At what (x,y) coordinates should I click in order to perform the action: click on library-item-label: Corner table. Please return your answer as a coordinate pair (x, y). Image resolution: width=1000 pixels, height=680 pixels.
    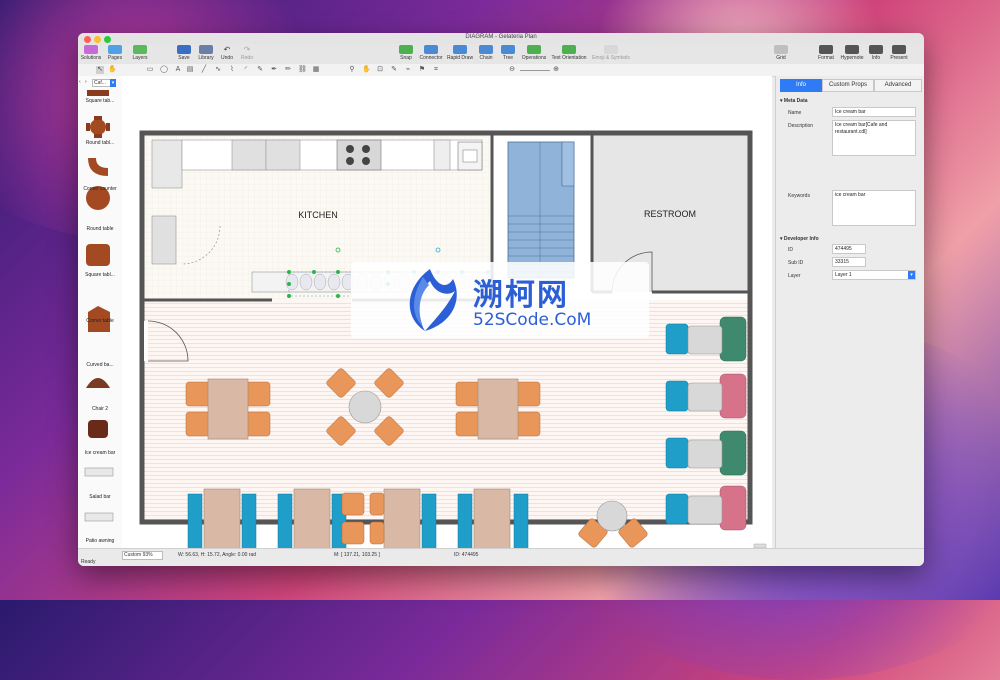
    Looking at the image, I should click on (100, 321).